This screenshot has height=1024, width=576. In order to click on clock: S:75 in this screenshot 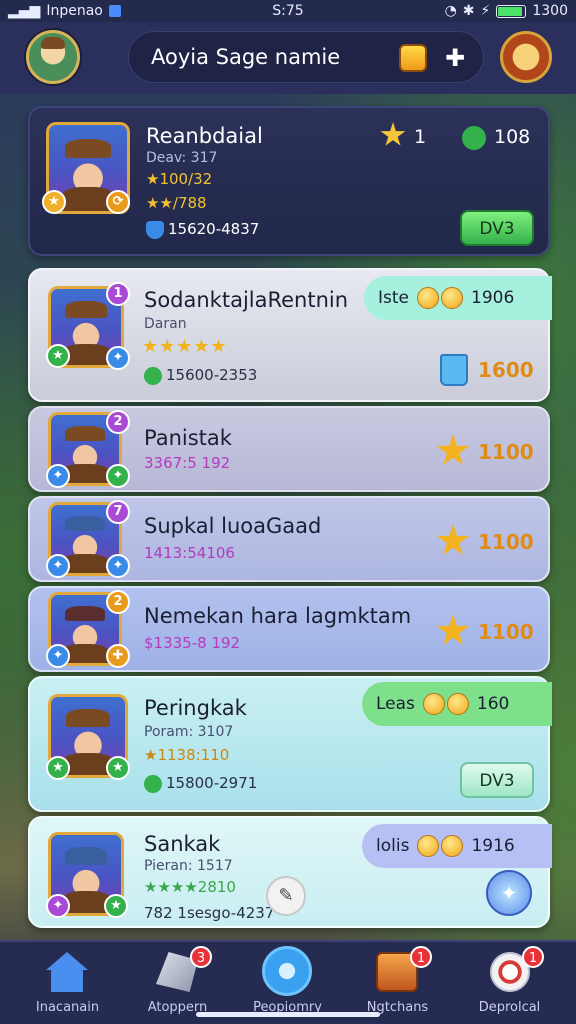, I will do `click(288, 11)`.